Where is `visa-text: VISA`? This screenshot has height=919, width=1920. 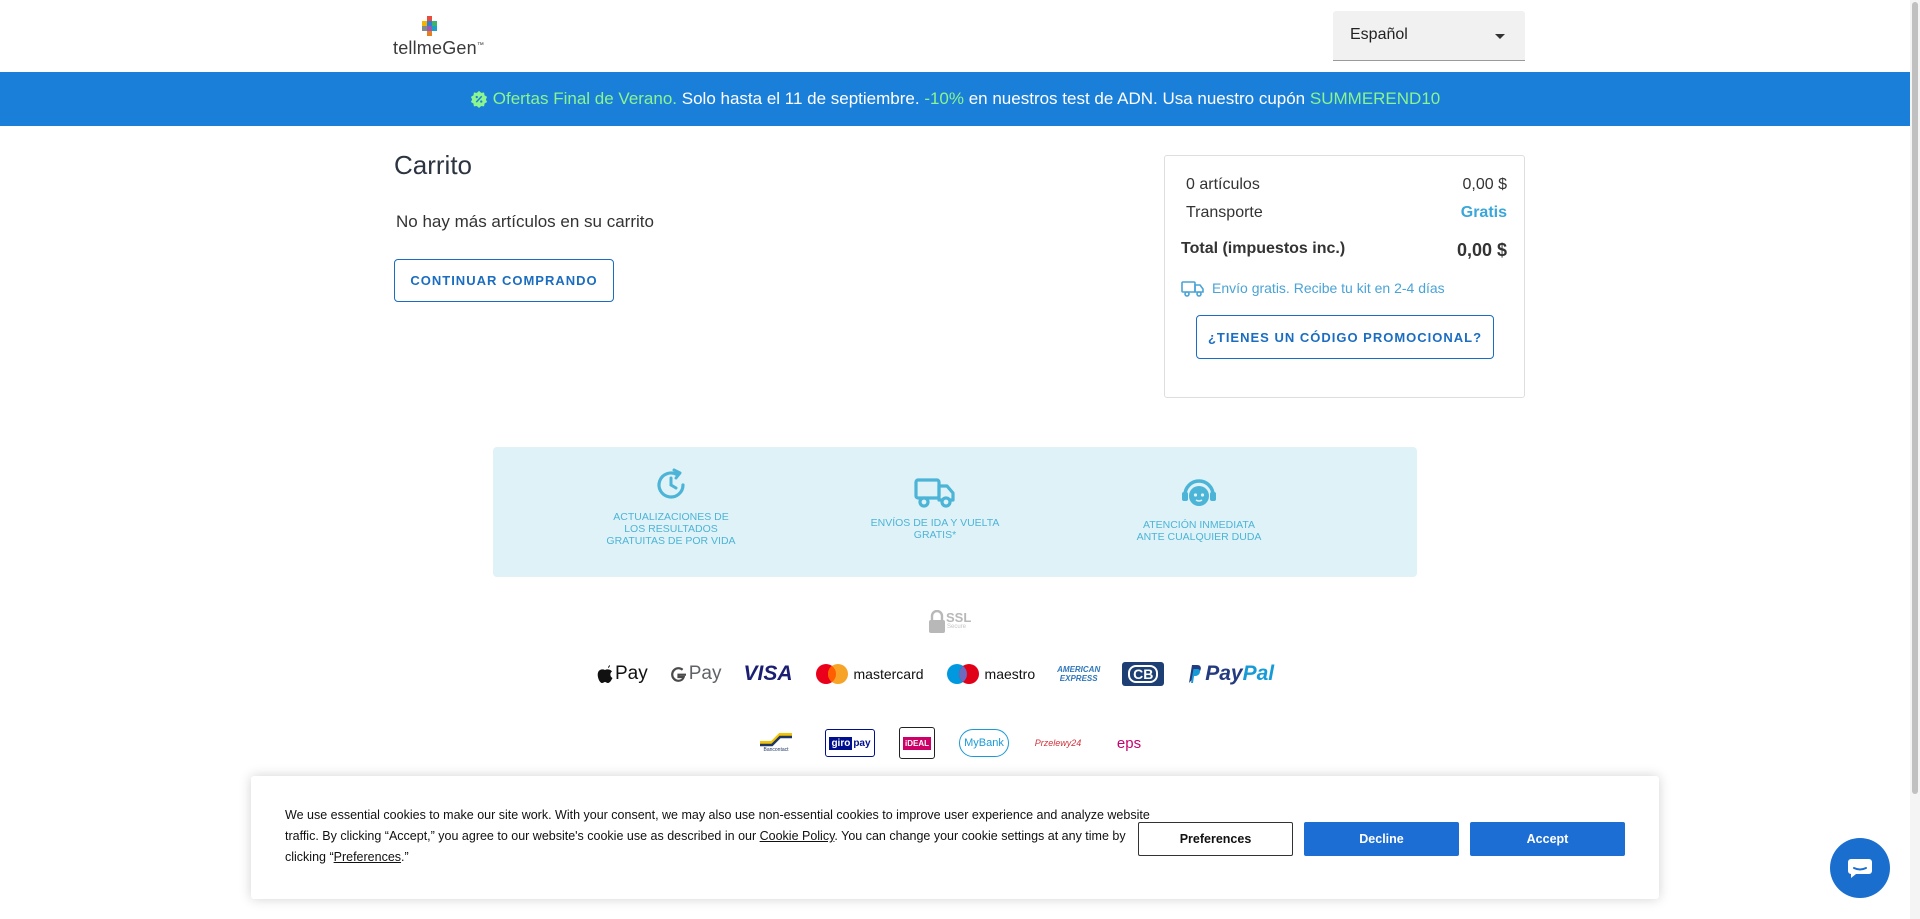 visa-text: VISA is located at coordinates (768, 673).